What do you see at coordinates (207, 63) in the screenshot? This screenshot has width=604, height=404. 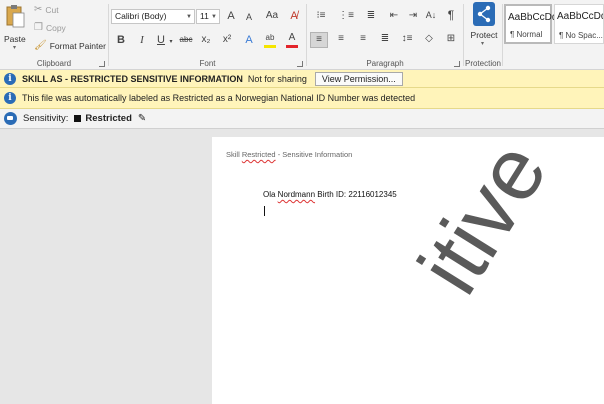 I see `font-group-label: Font` at bounding box center [207, 63].